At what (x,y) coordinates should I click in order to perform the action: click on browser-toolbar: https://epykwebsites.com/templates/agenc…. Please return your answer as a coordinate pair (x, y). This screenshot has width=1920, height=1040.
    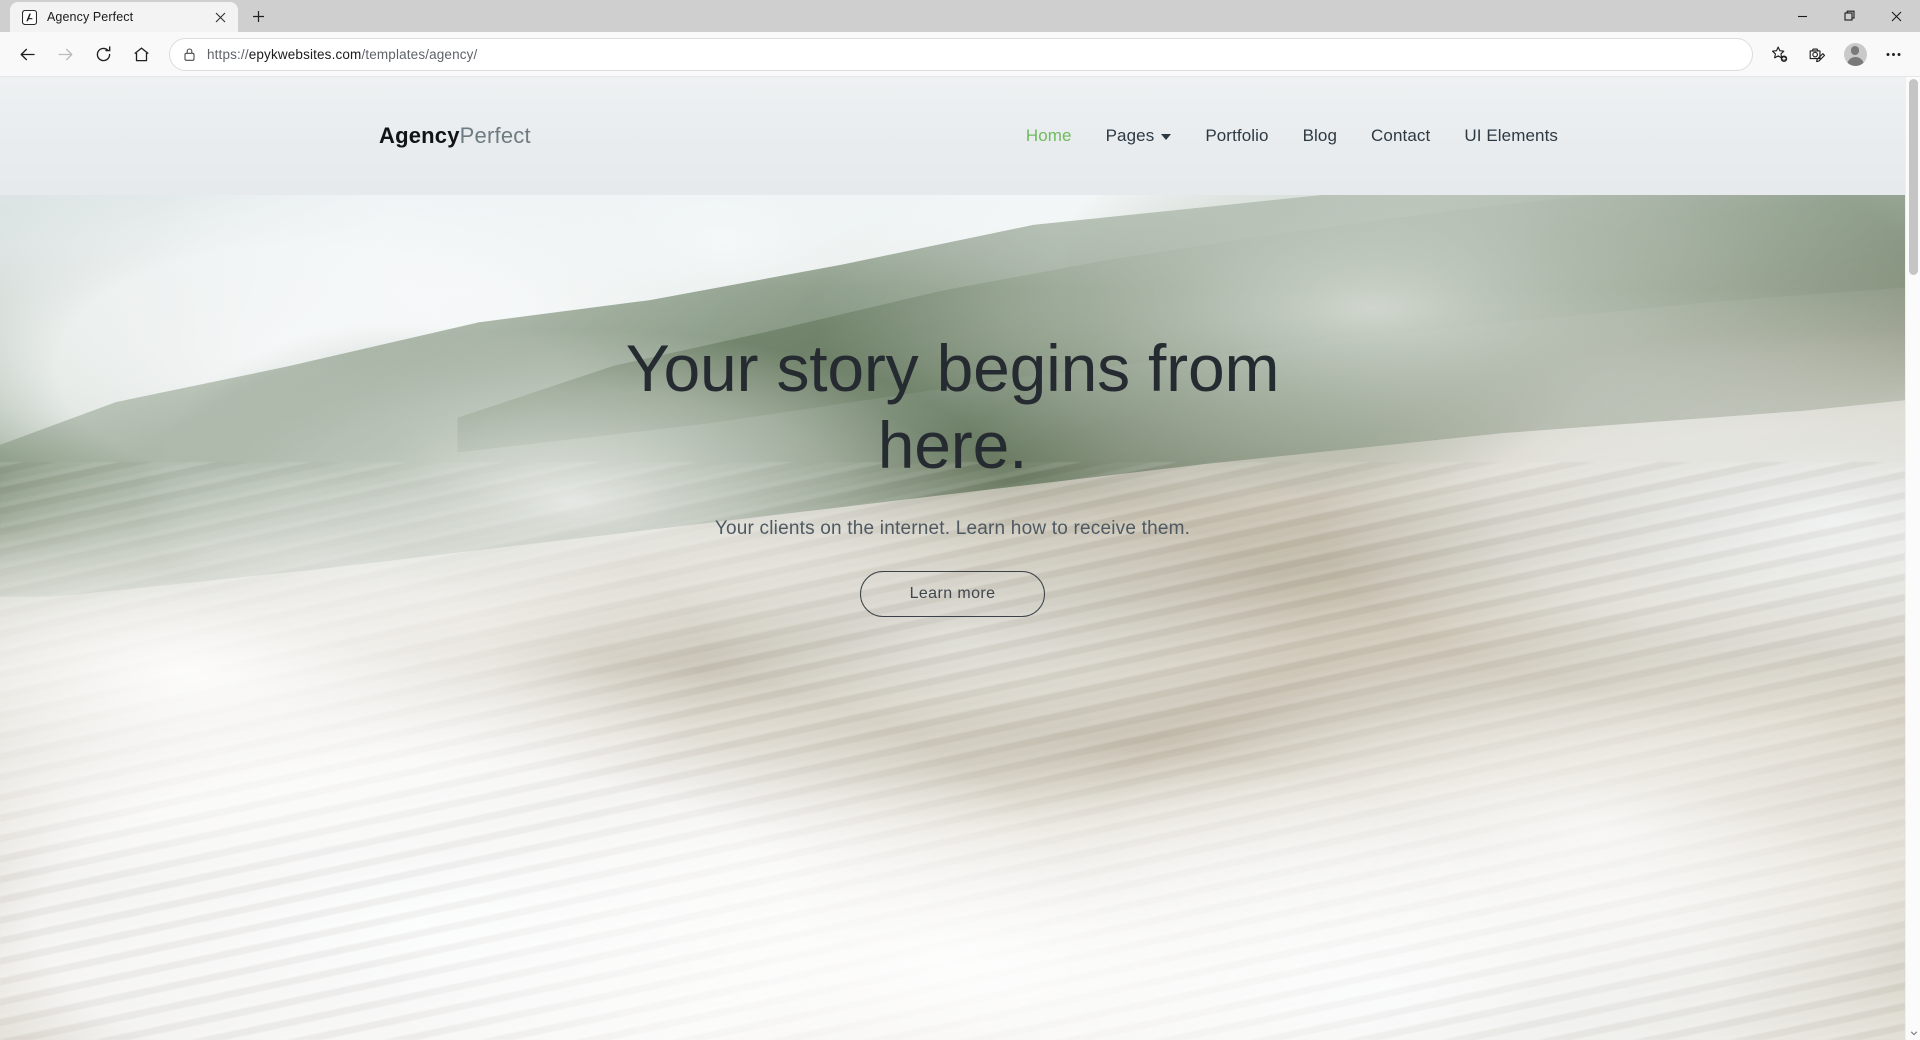
    Looking at the image, I should click on (960, 54).